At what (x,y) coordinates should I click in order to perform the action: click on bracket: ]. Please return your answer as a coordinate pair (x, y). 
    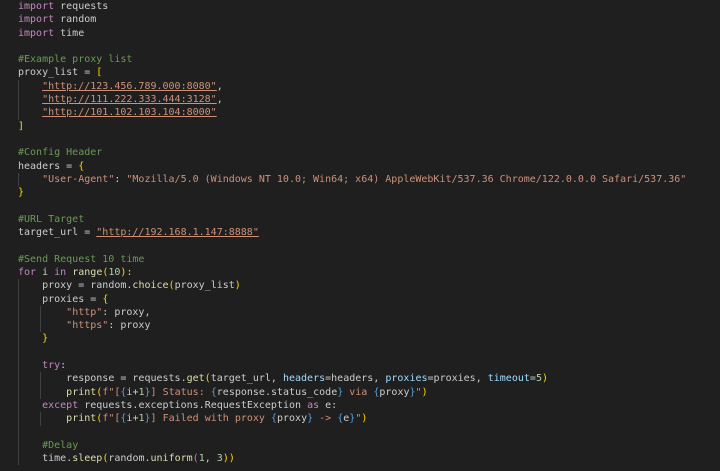
    Looking at the image, I should click on (21, 126).